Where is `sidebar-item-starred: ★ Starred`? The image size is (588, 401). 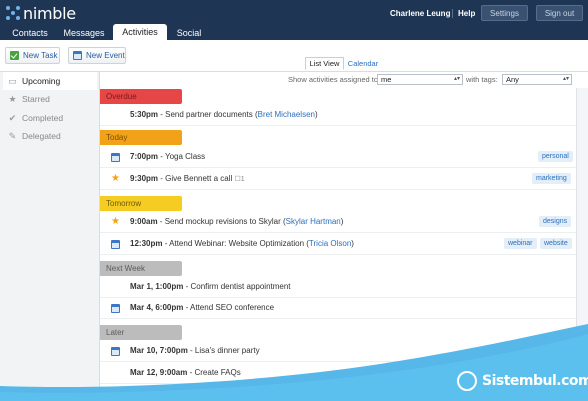
sidebar-item-starred: ★ Starred is located at coordinates (50, 99).